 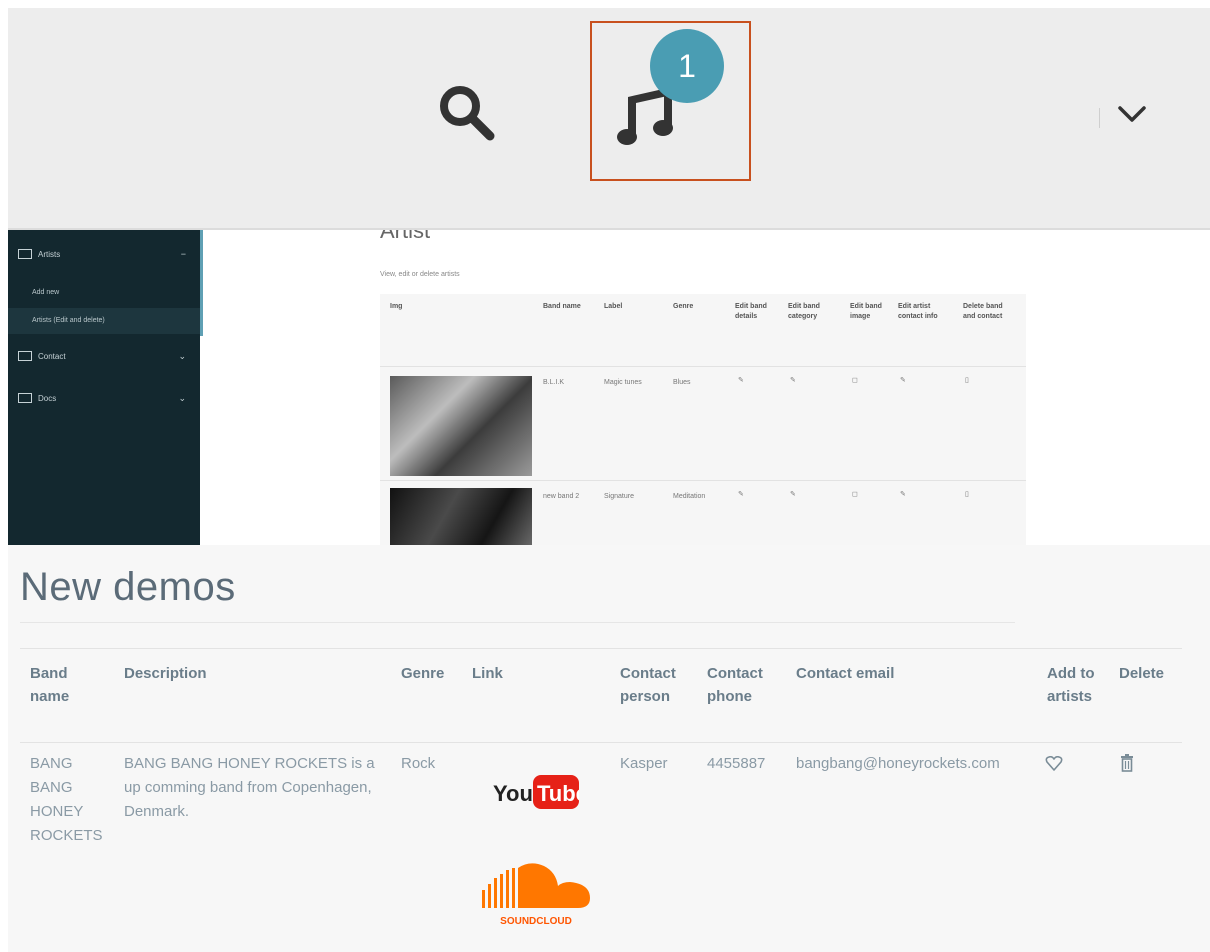 What do you see at coordinates (918, 311) in the screenshot?
I see `admin-th-edit-contact: Edit artist contact info` at bounding box center [918, 311].